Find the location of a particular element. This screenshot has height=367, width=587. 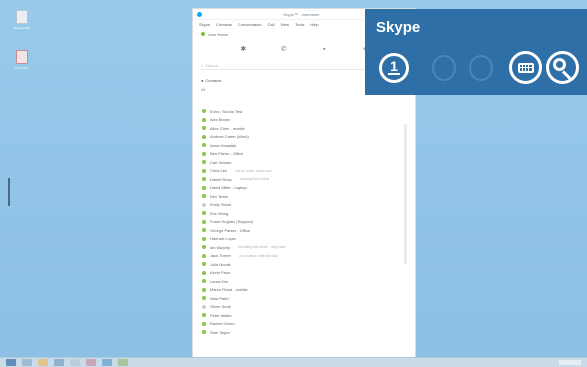

search-icon: ⌕ is located at coordinates (202, 65).